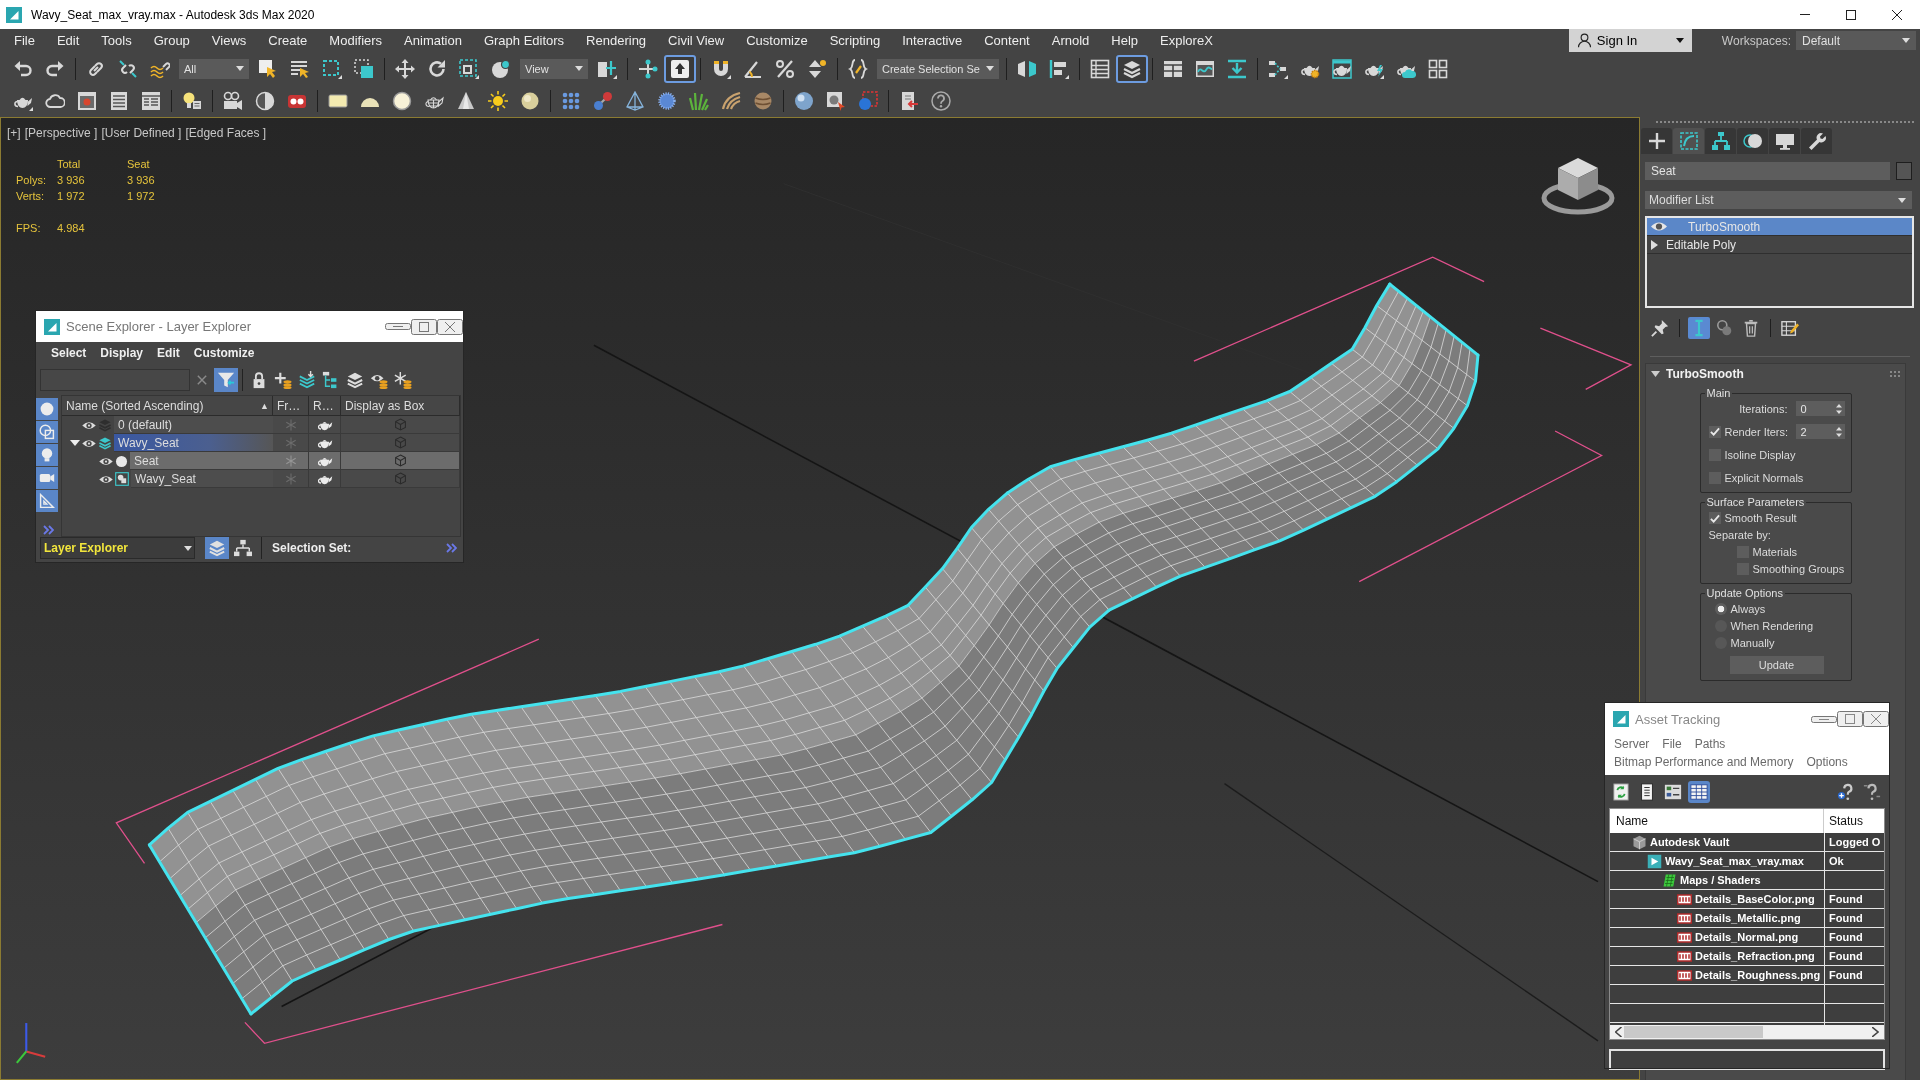 Image resolution: width=1920 pixels, height=1080 pixels. I want to click on menu-item: Bitmap Performance and Memory, so click(1704, 762).